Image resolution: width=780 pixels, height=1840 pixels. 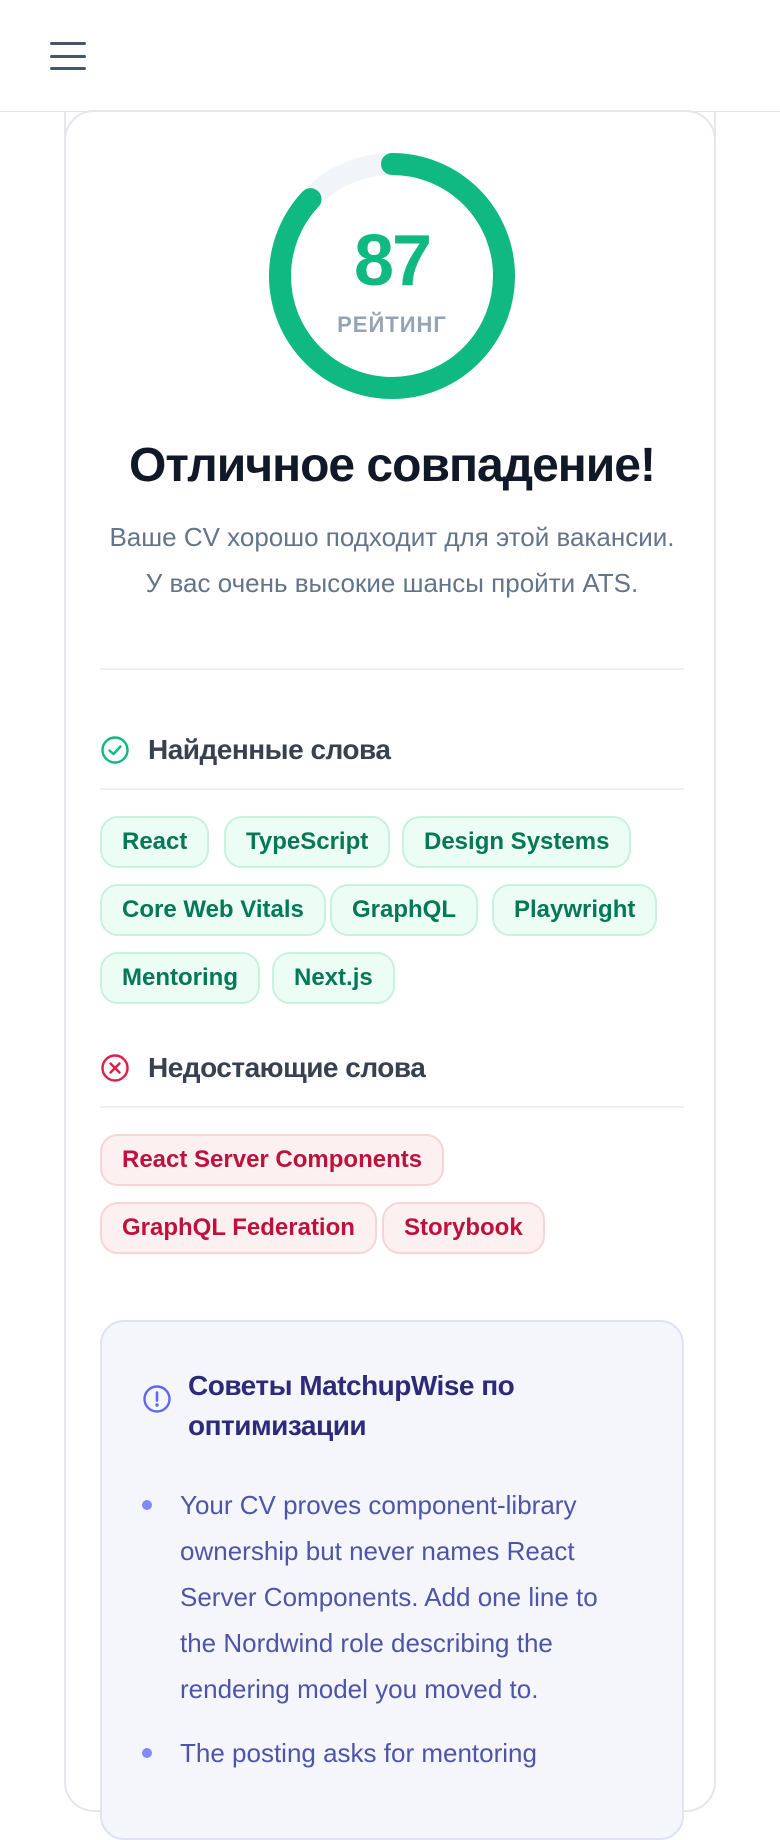 What do you see at coordinates (575, 910) in the screenshot?
I see `found-keyword-chip: Playwright` at bounding box center [575, 910].